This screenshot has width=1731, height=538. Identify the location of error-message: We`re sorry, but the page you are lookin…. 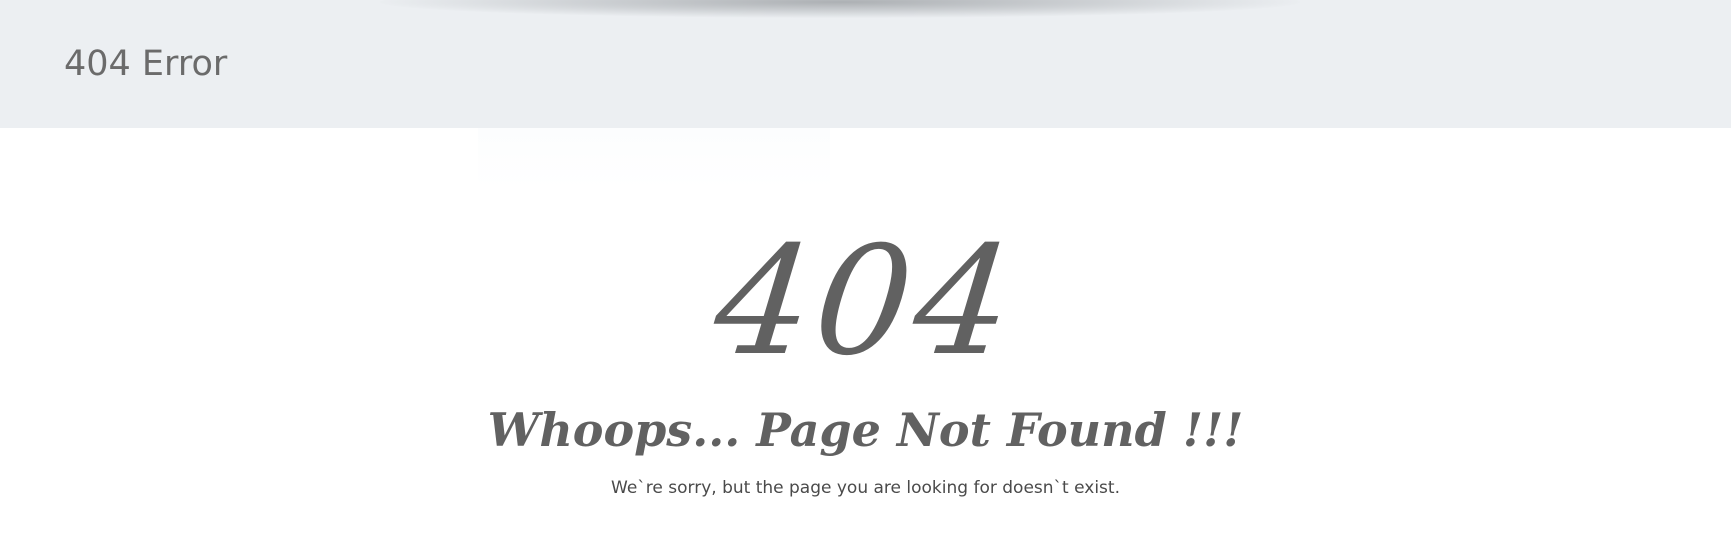
(865, 488).